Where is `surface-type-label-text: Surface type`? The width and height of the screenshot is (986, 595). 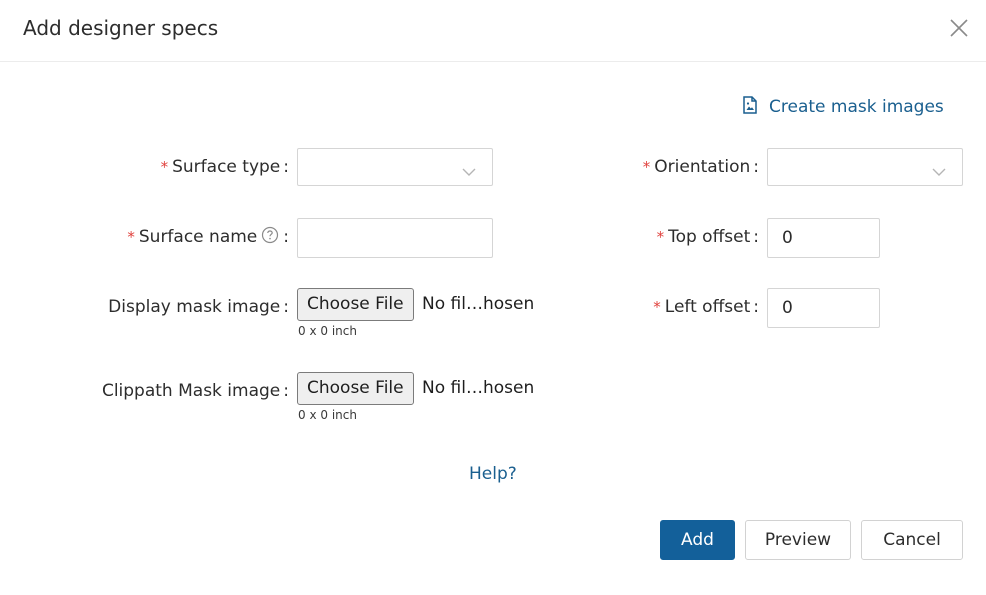
surface-type-label-text: Surface type is located at coordinates (226, 167).